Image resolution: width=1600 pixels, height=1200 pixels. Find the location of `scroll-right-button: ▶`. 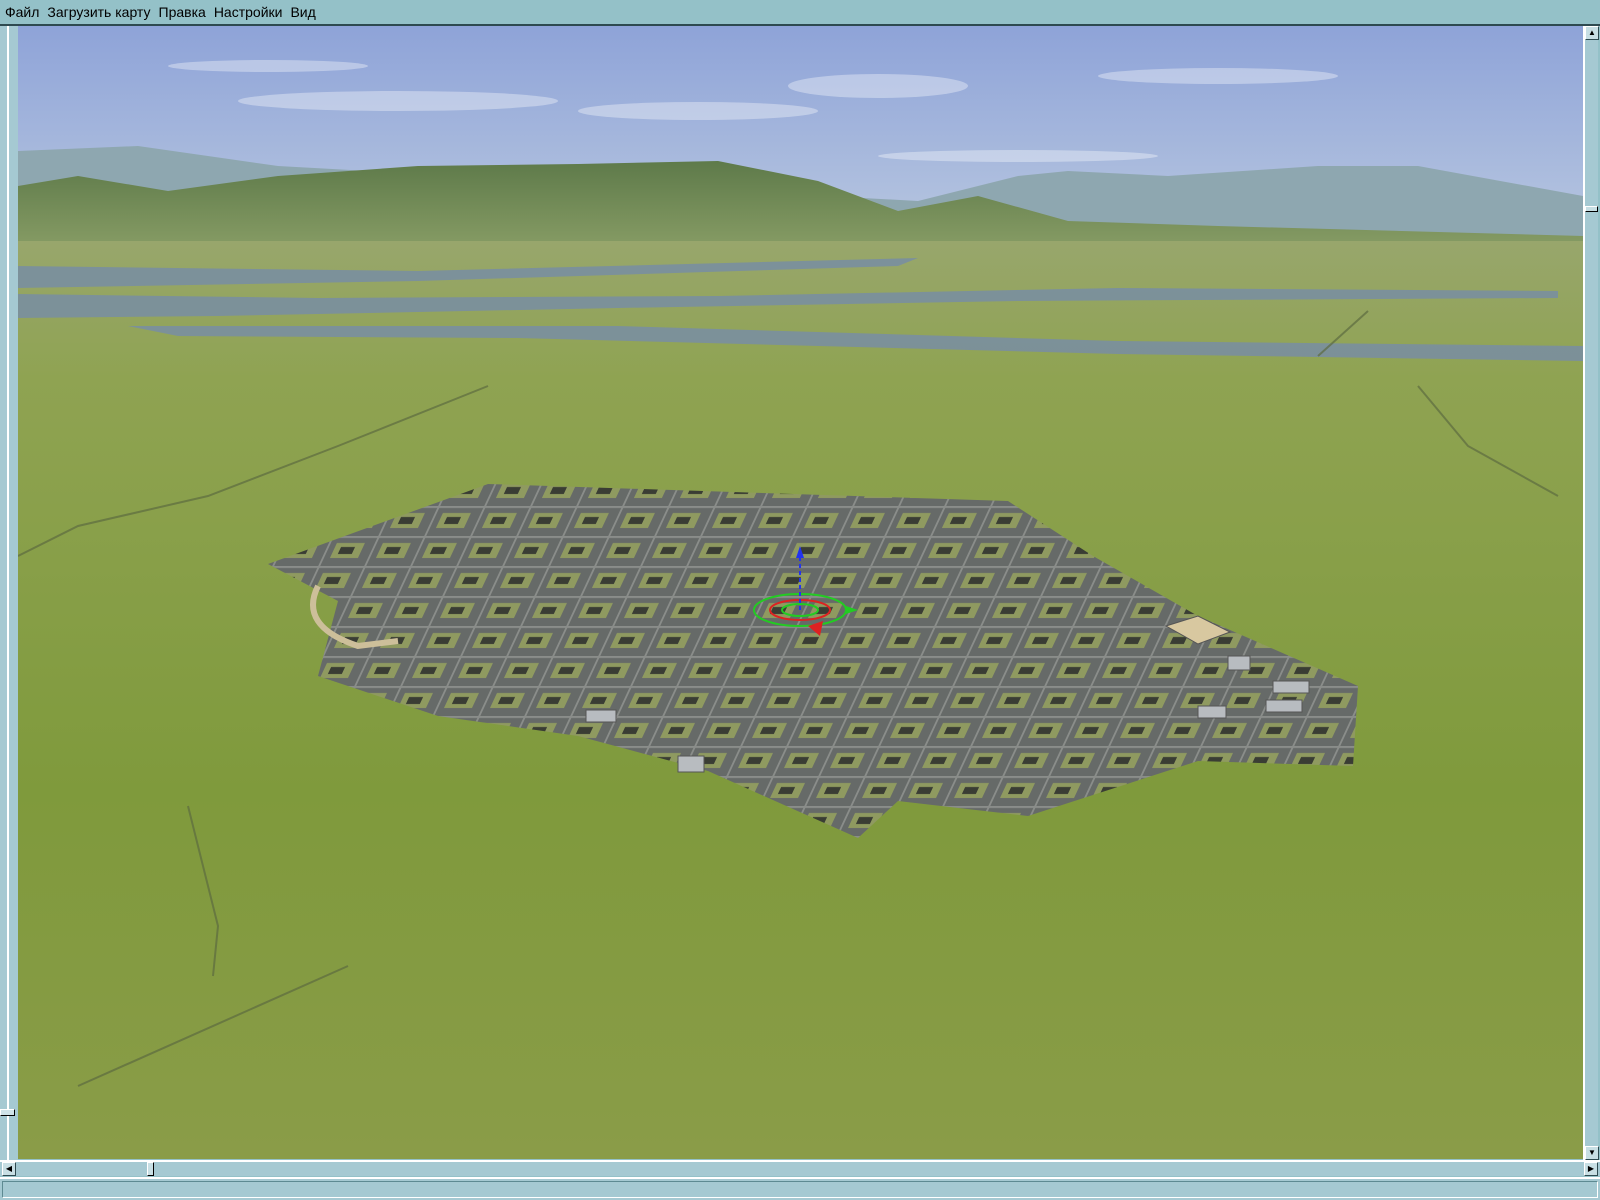

scroll-right-button: ▶ is located at coordinates (1591, 1169).